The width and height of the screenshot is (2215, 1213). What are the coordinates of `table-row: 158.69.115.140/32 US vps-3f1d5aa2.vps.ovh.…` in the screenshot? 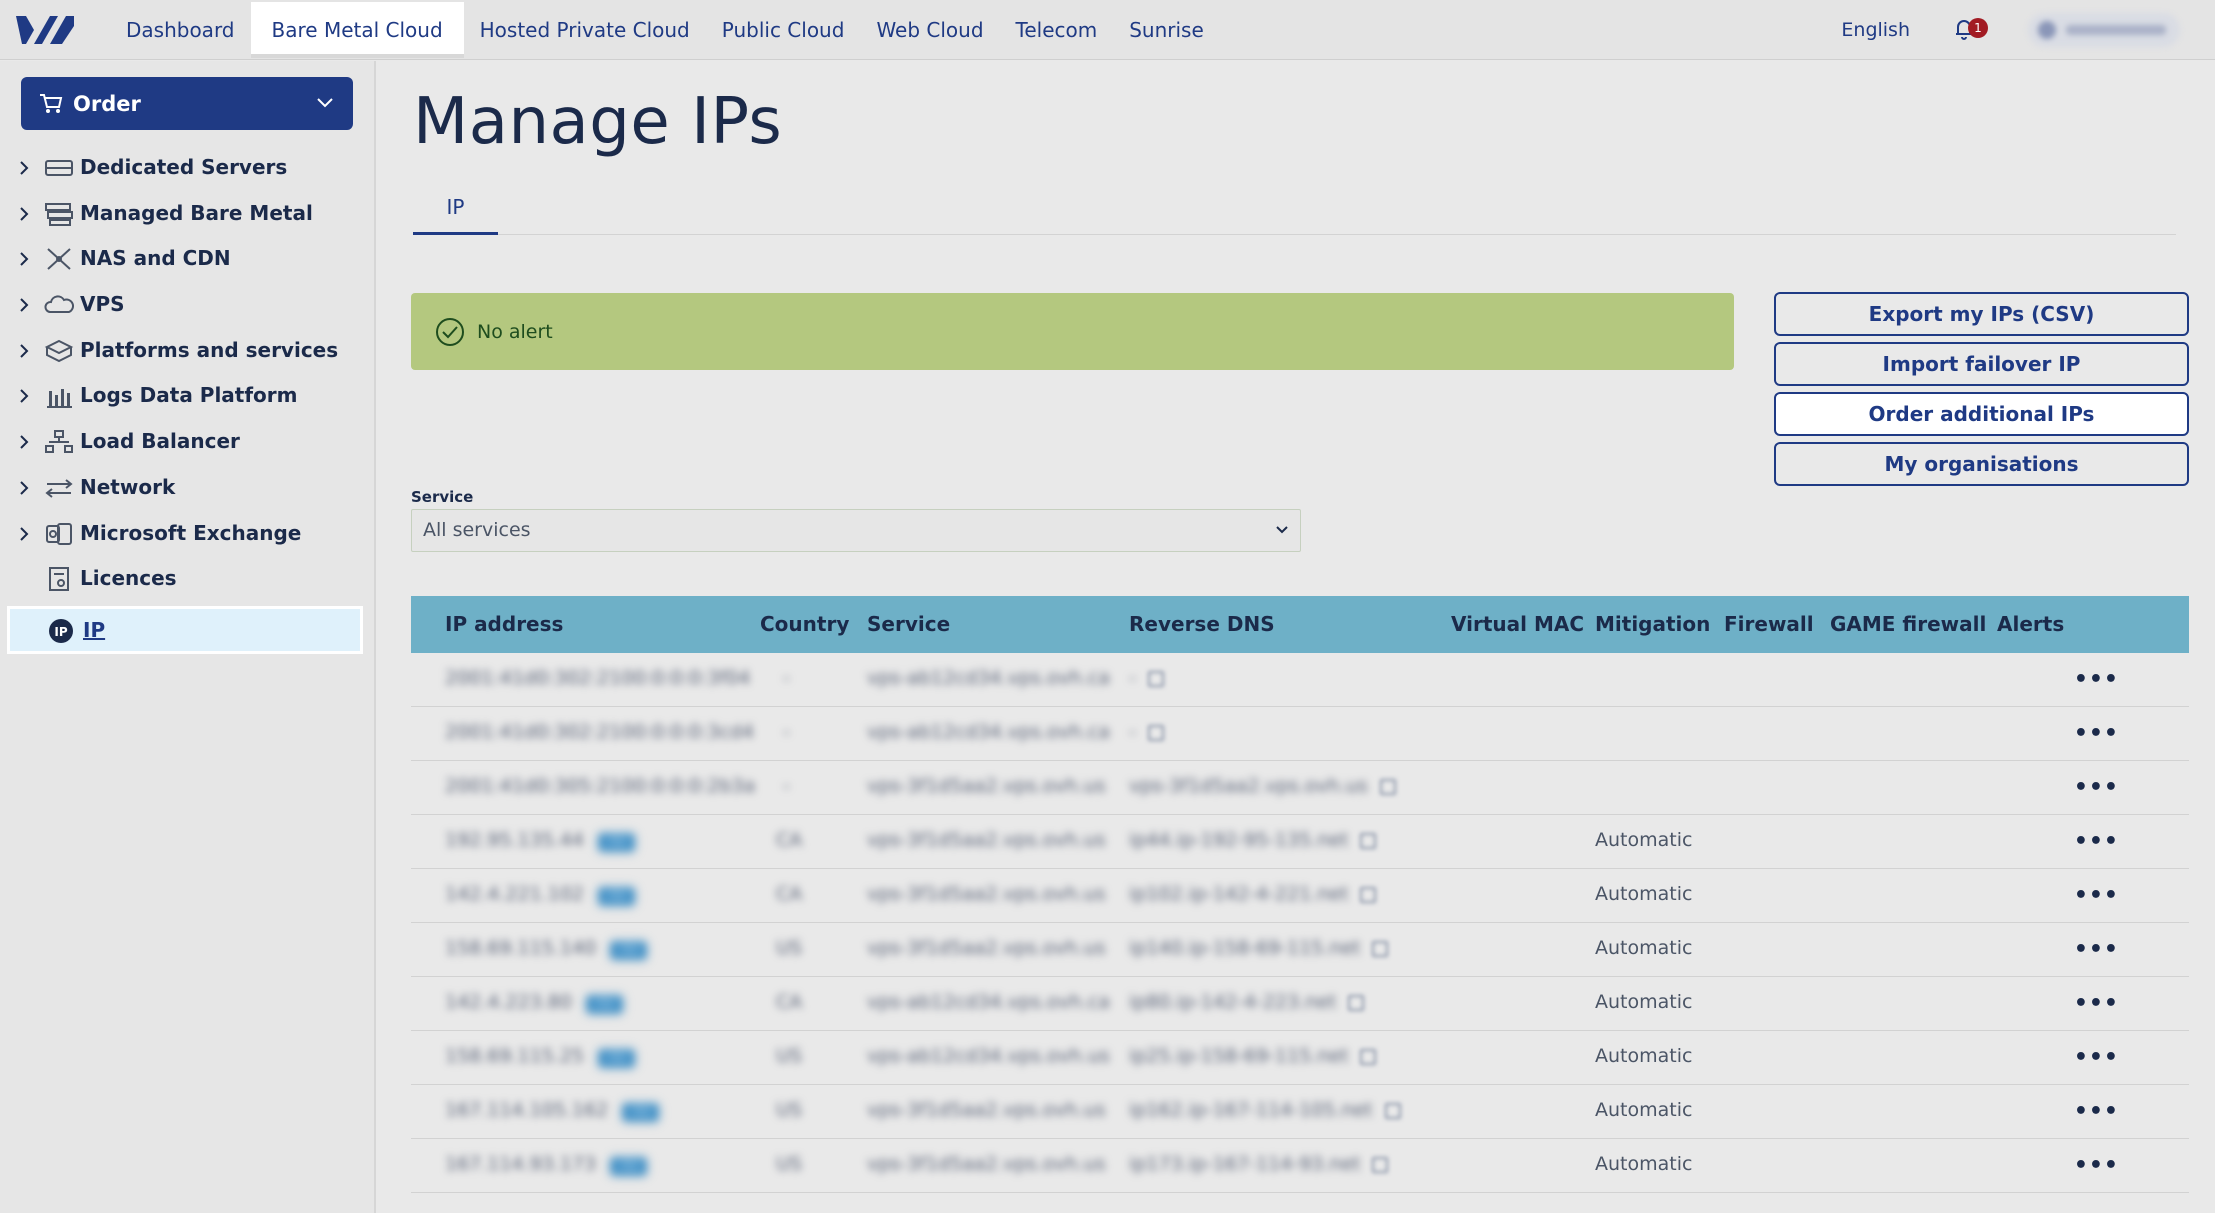 It's located at (1300, 950).